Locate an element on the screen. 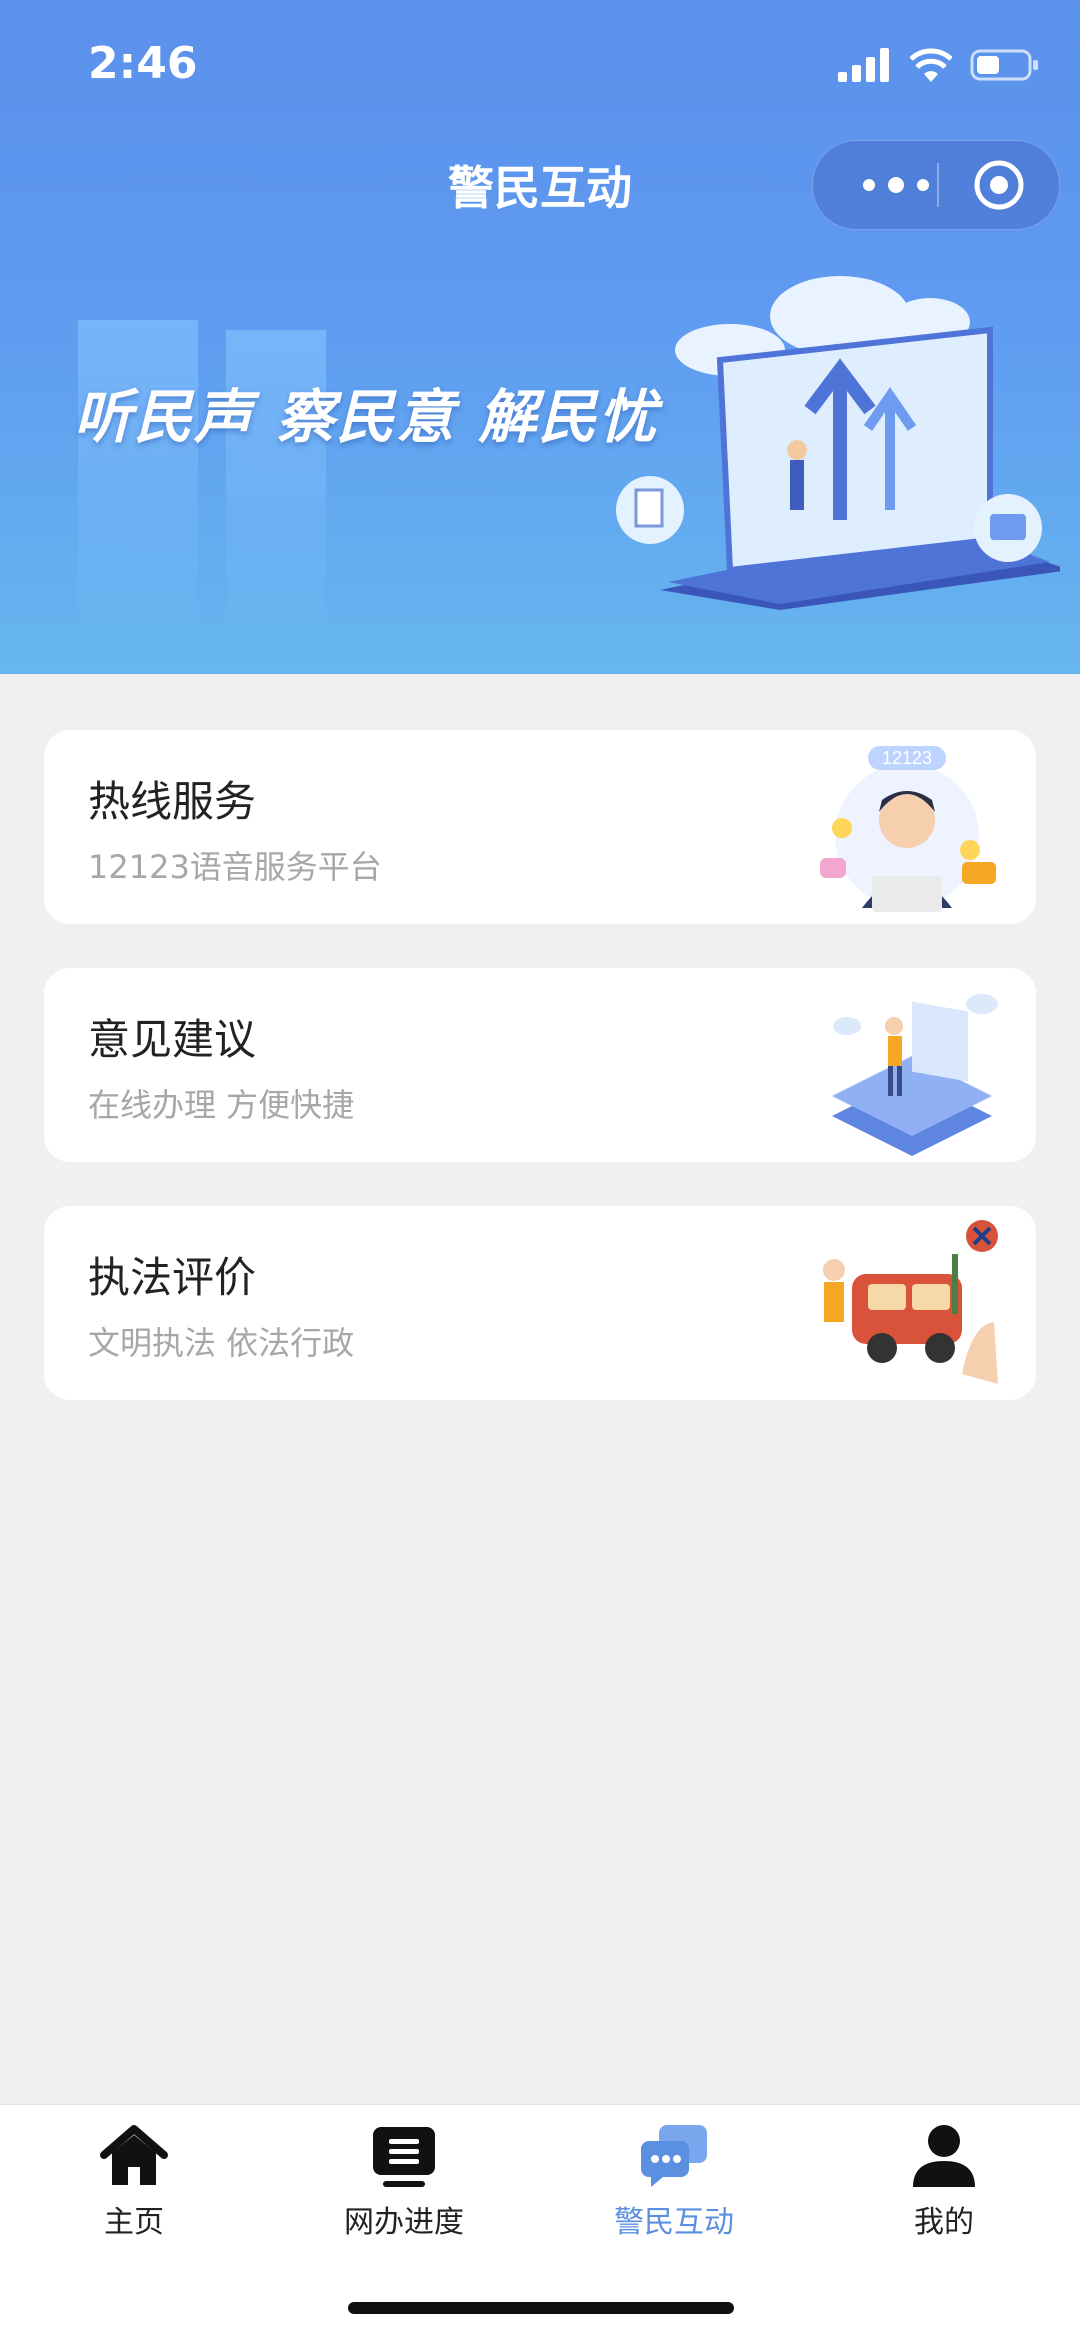 The image size is (1080, 2340). chat-icon is located at coordinates (674, 2156).